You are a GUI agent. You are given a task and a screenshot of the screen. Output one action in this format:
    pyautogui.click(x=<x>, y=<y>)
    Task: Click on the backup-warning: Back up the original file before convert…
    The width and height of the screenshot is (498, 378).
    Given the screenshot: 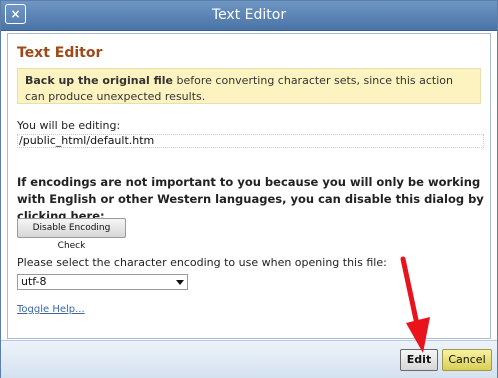 What is the action you would take?
    pyautogui.click(x=249, y=86)
    